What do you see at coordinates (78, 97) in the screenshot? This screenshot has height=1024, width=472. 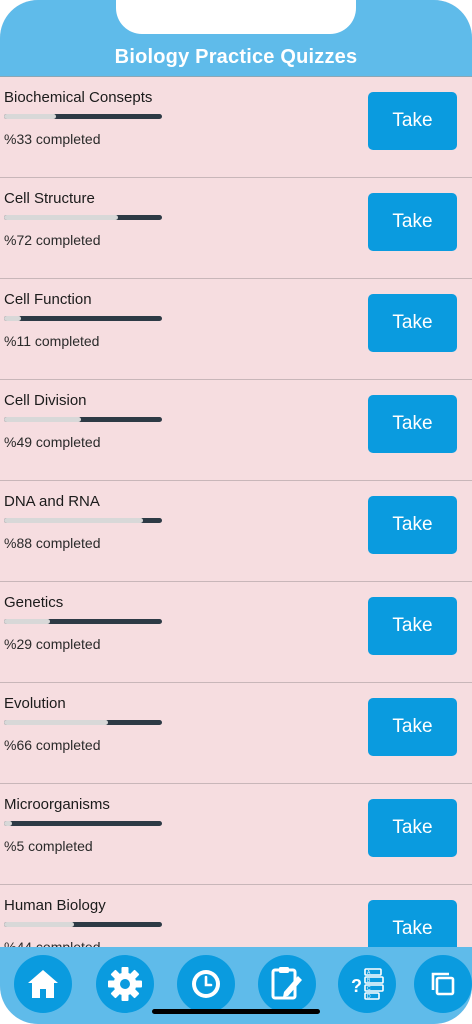 I see `quiz-title: Biochemical Consepts` at bounding box center [78, 97].